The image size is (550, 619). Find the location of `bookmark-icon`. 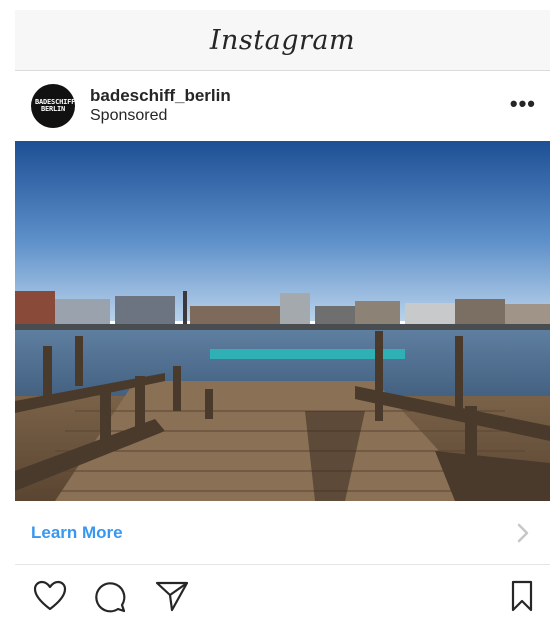

bookmark-icon is located at coordinates (522, 598).